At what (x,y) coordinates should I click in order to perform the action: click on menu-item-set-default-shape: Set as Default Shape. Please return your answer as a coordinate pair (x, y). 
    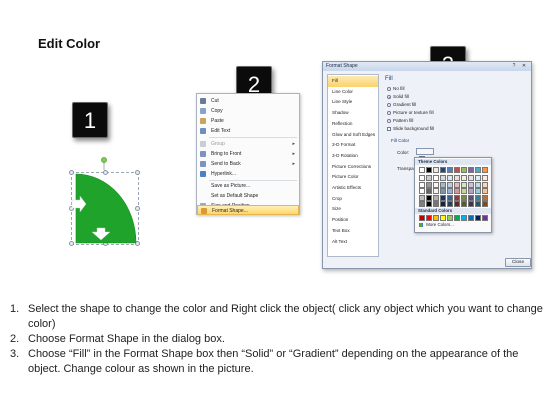
    Looking at the image, I should click on (248, 196).